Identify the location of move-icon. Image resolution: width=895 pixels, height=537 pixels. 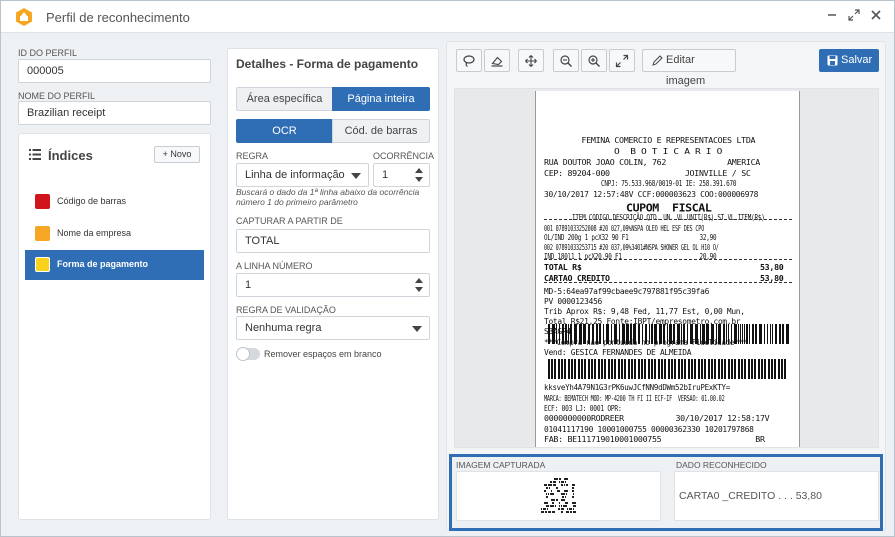
(531, 60).